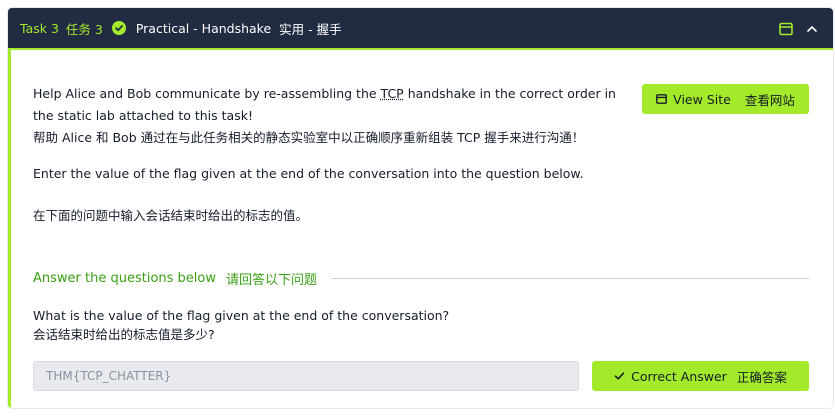 Image resolution: width=835 pixels, height=419 pixels. What do you see at coordinates (769, 100) in the screenshot?
I see `view-site-label-zh: 查看网站` at bounding box center [769, 100].